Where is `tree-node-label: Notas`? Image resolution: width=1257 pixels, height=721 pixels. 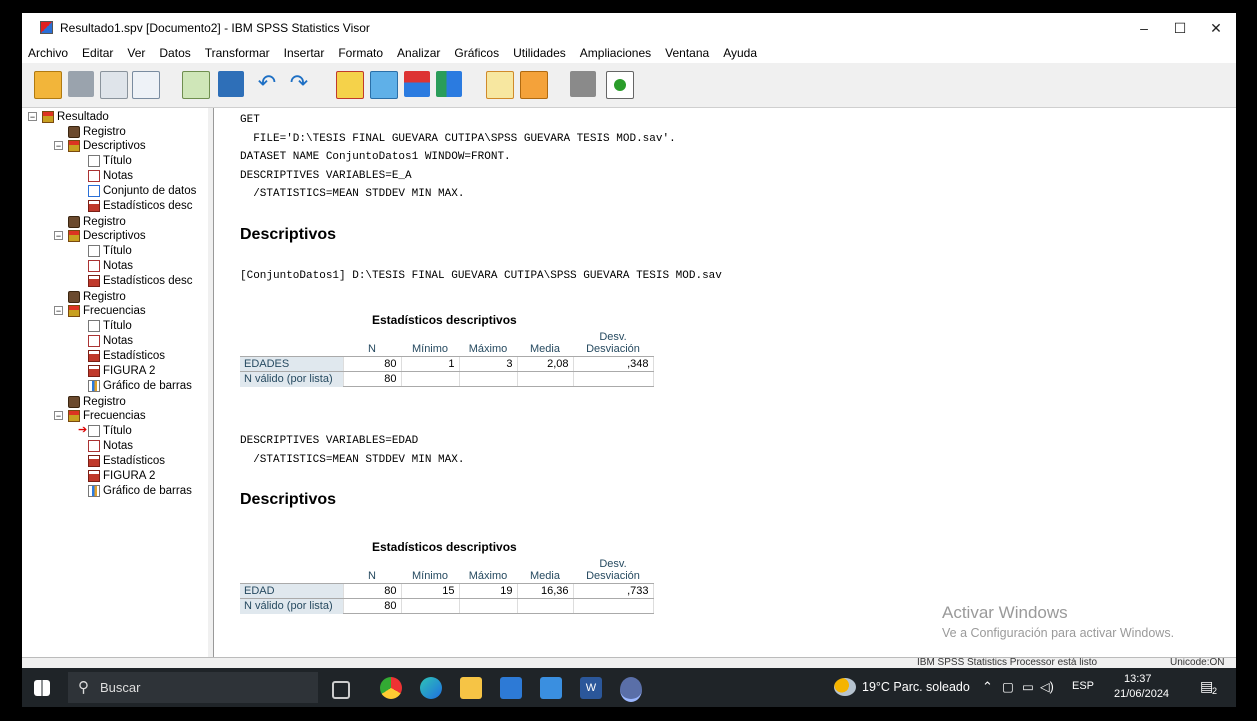
tree-node-label: Notas is located at coordinates (118, 175).